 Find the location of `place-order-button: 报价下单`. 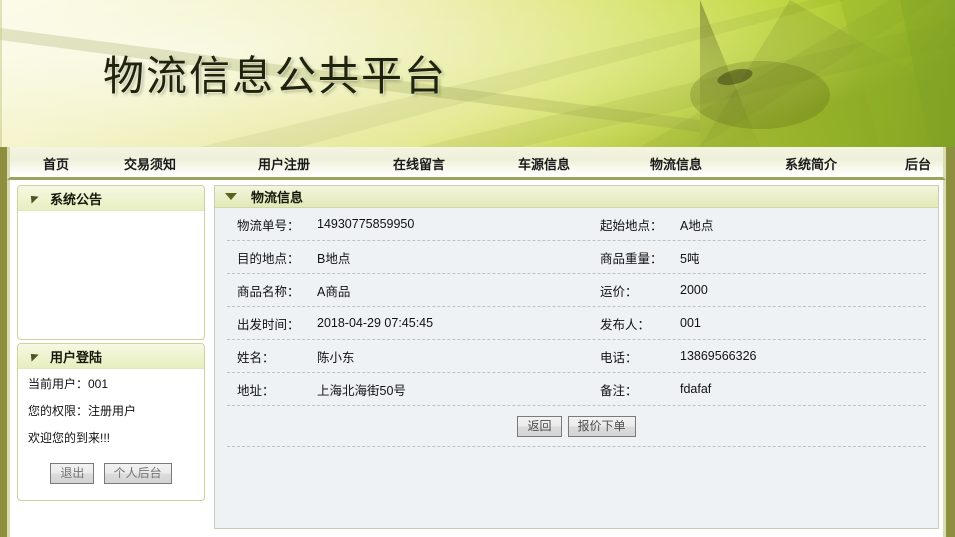

place-order-button: 报价下单 is located at coordinates (601, 426).